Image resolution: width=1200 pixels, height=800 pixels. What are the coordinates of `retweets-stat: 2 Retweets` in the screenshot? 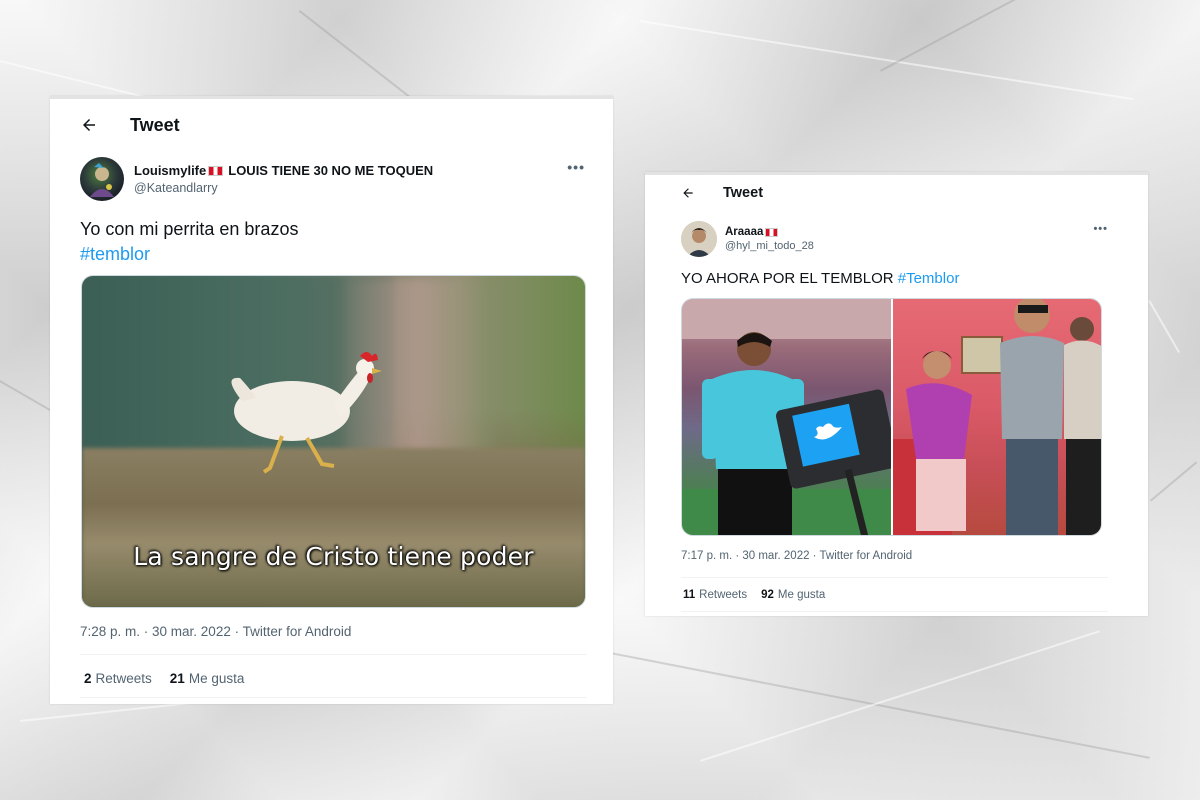 It's located at (118, 678).